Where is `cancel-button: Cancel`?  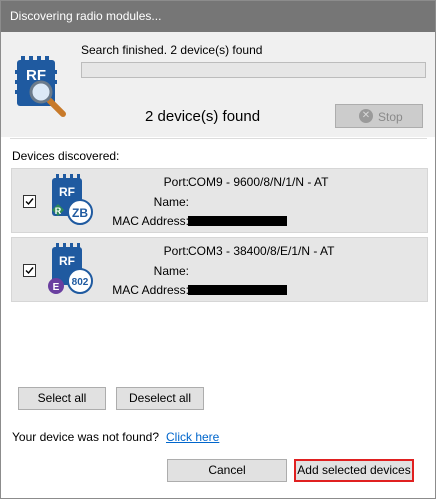
cancel-button: Cancel is located at coordinates (227, 470).